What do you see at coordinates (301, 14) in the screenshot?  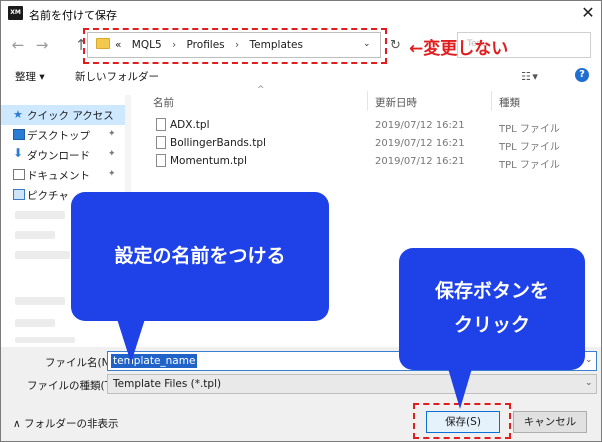 I see `title-bar: XM 名前を付けて保存 ✕` at bounding box center [301, 14].